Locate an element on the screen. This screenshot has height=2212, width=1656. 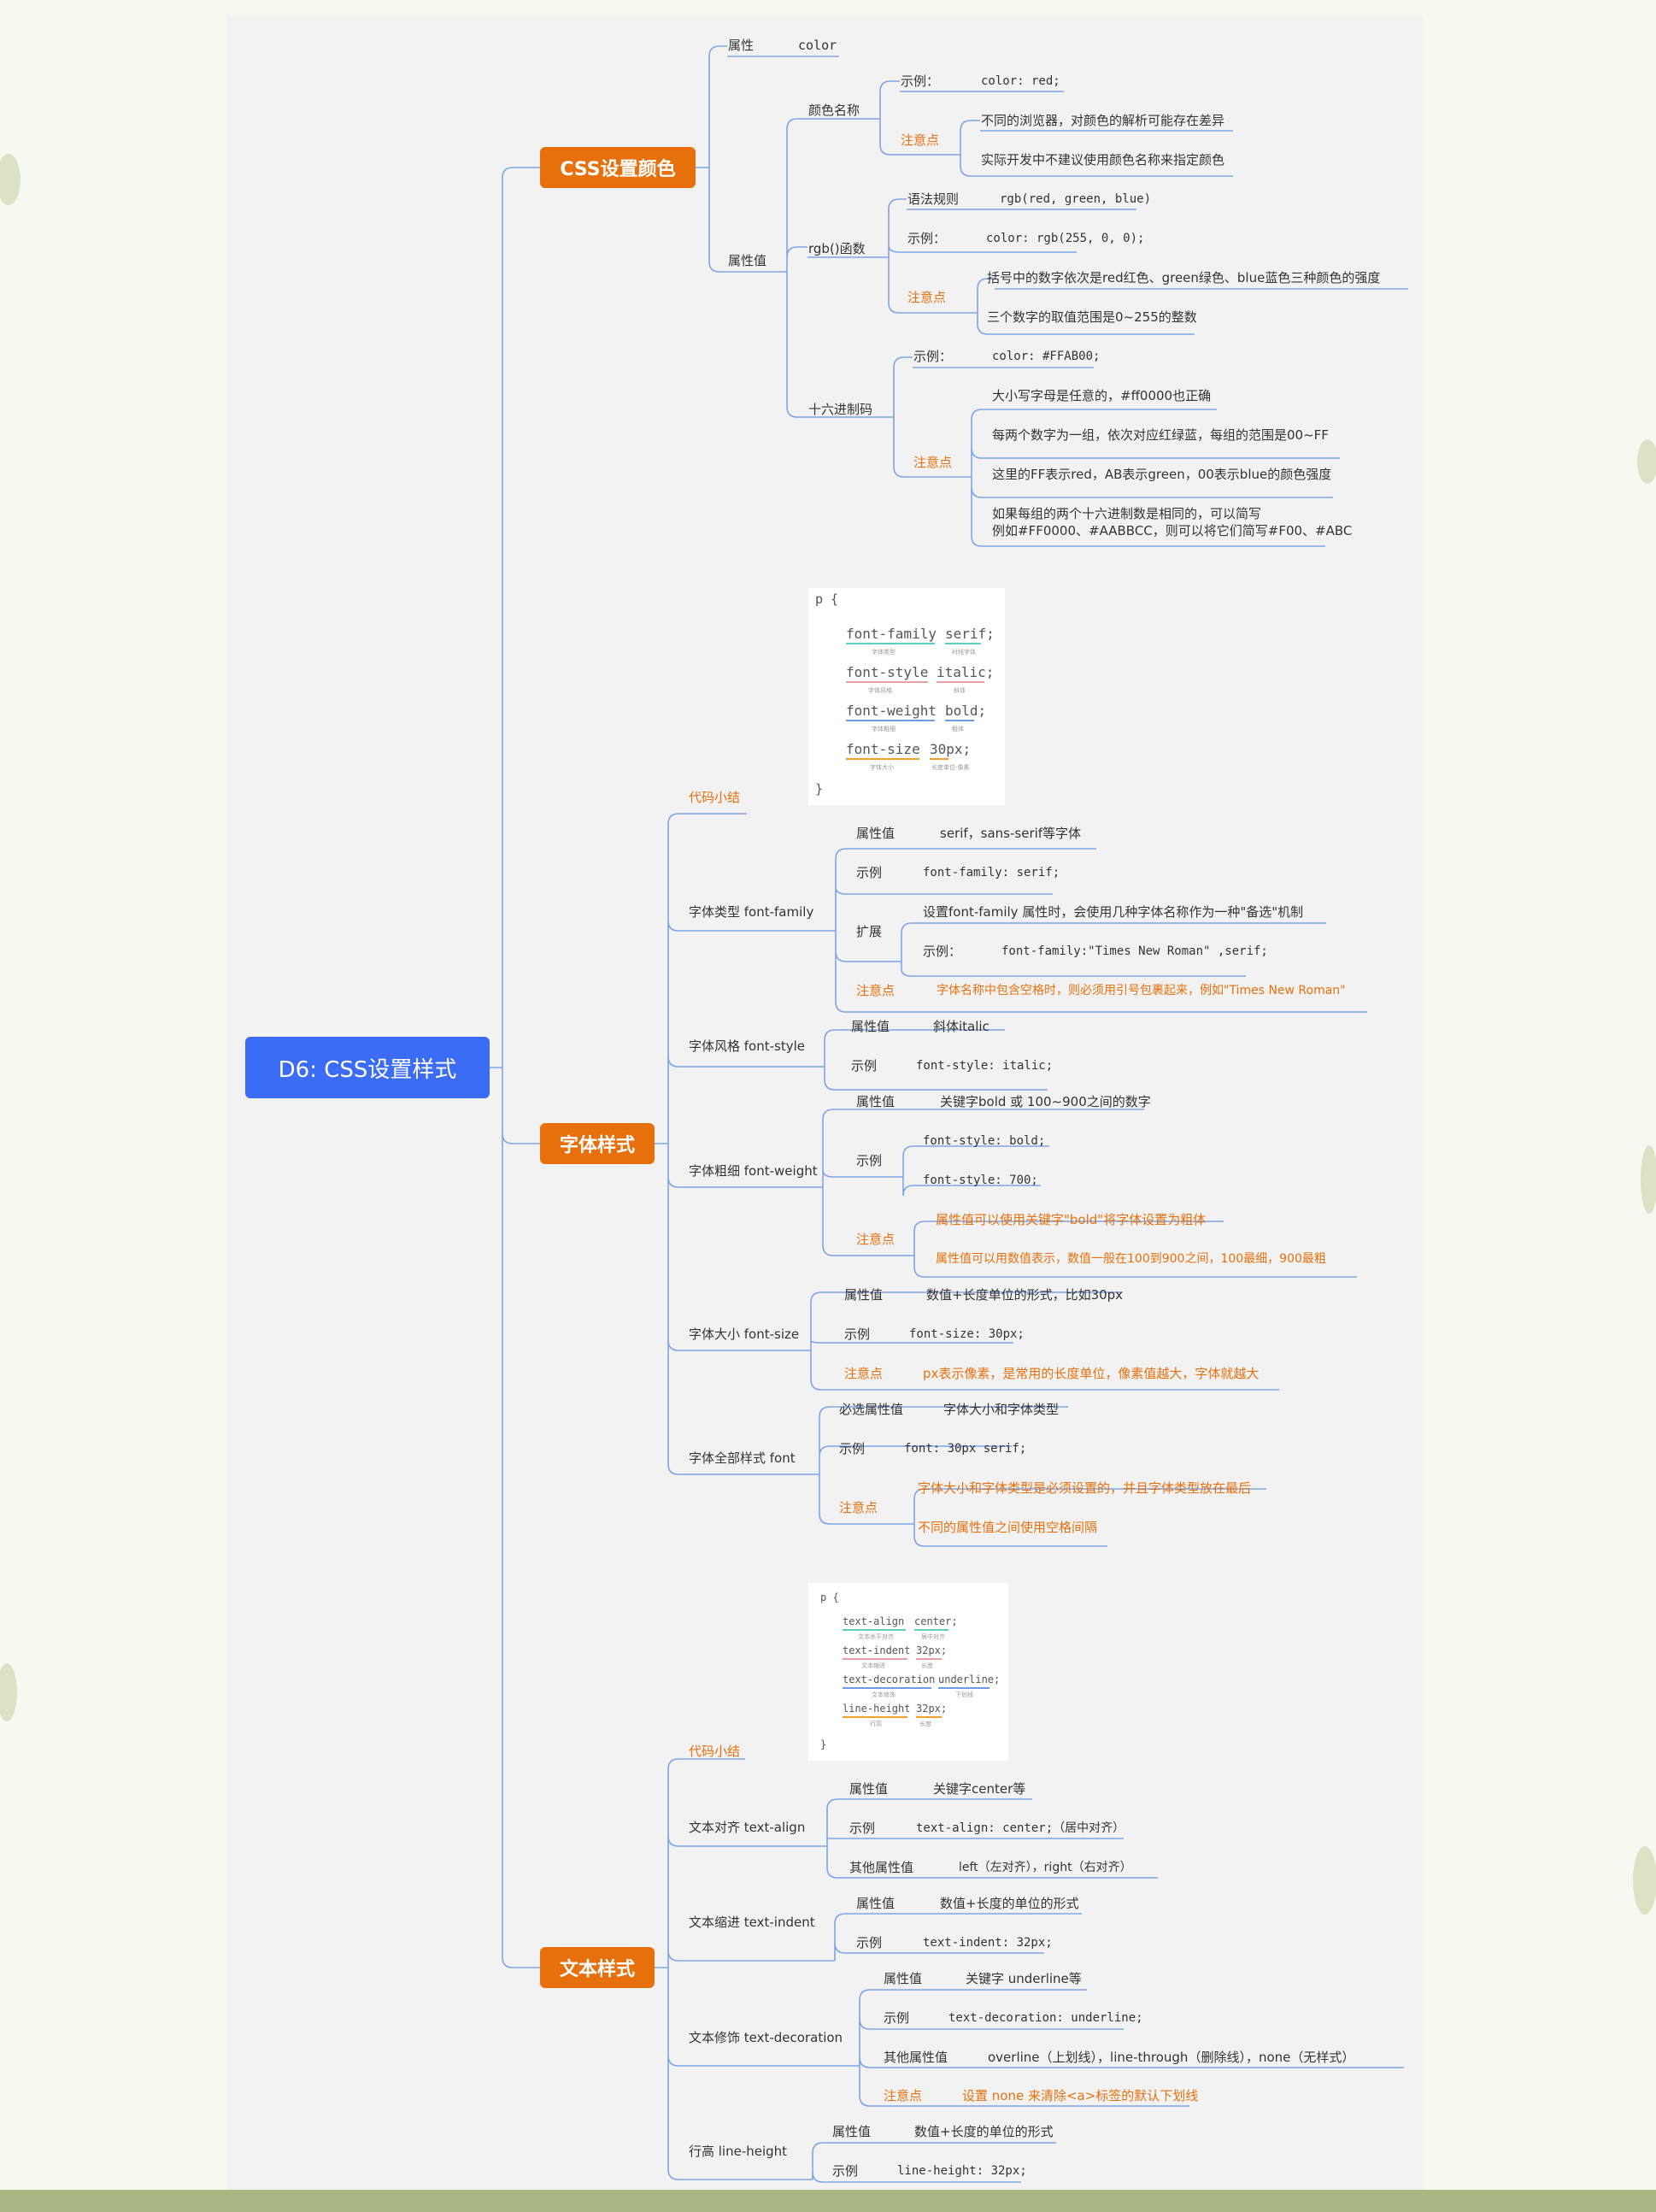
node-hex: 十六进制码 is located at coordinates (840, 409).